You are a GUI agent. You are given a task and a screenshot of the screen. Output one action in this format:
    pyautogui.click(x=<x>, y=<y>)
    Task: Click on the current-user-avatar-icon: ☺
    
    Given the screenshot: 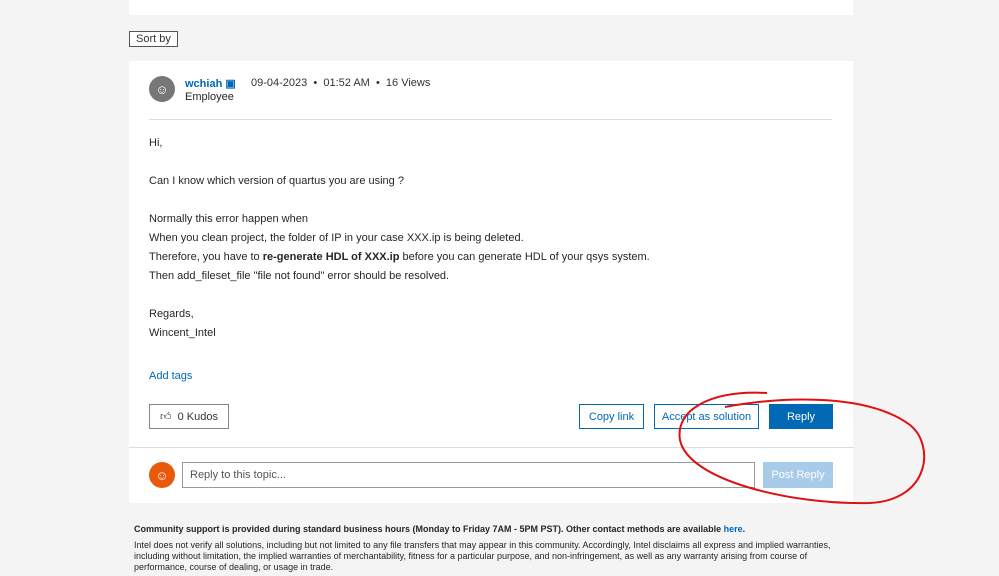 What is the action you would take?
    pyautogui.click(x=162, y=475)
    